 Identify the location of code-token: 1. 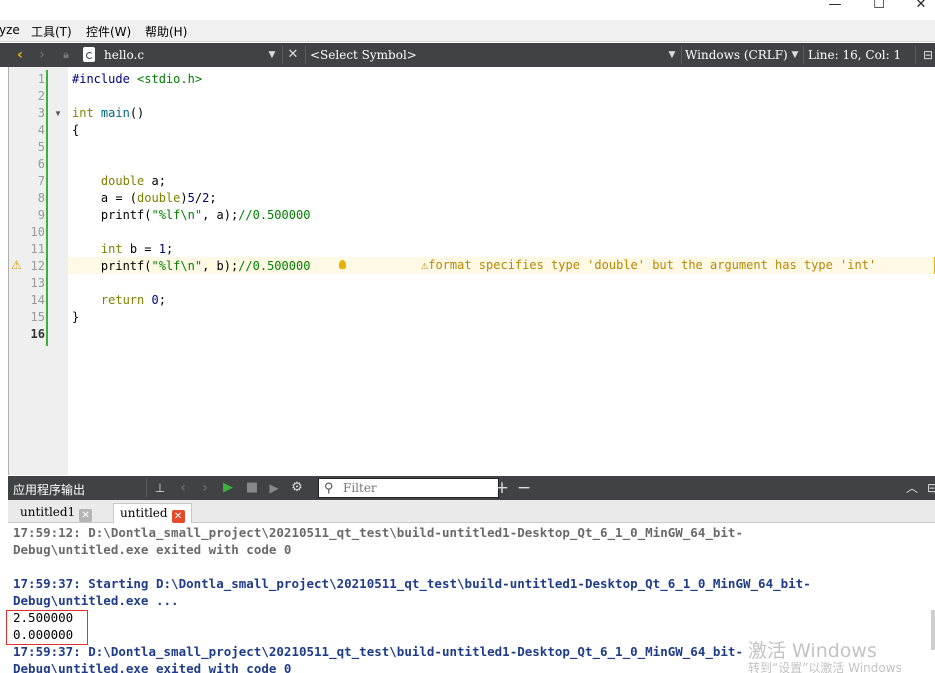
(162, 249).